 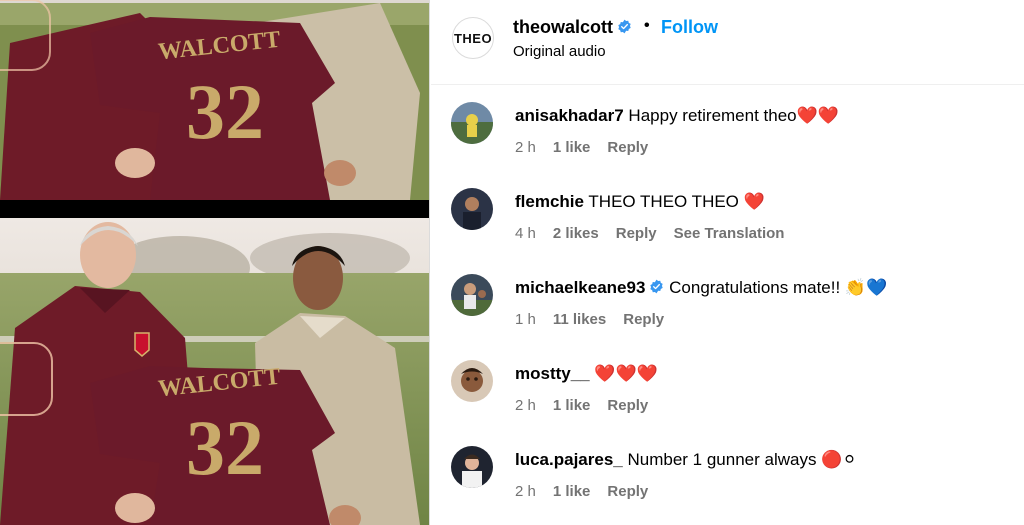 I want to click on post-username-row: theowalcott, so click(x=572, y=27).